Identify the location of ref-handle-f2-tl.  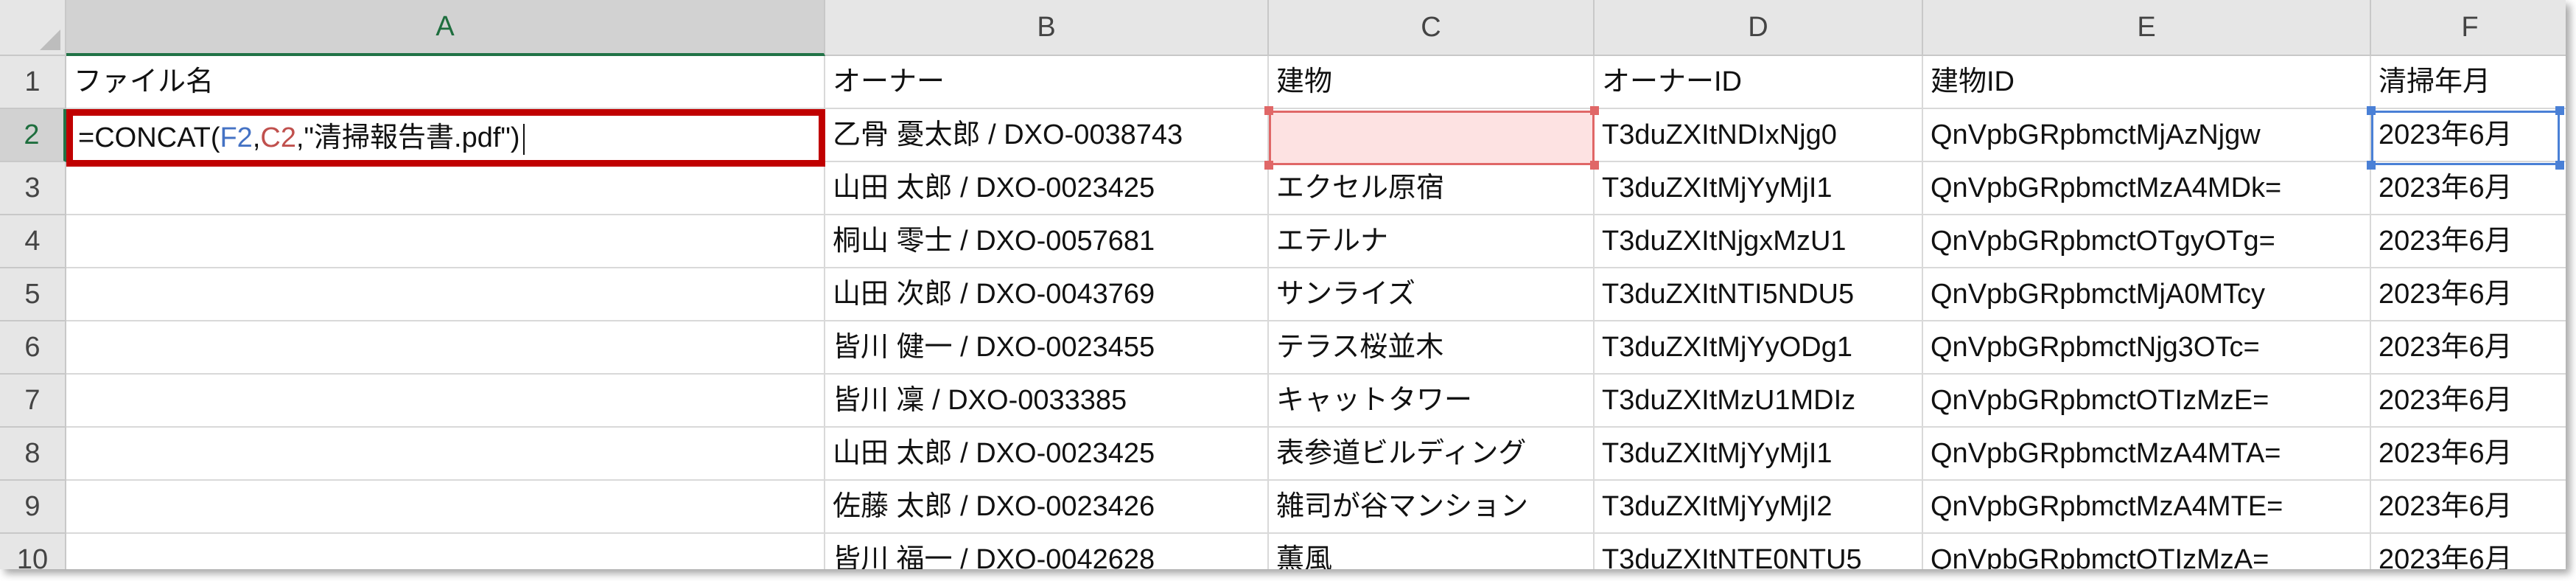
(2371, 111).